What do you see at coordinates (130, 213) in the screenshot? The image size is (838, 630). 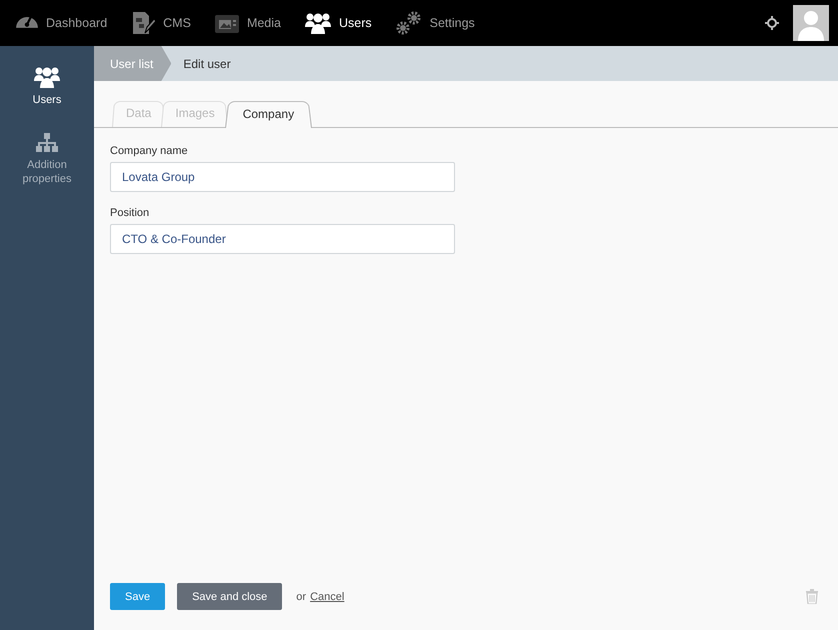 I see `field-label: Position` at bounding box center [130, 213].